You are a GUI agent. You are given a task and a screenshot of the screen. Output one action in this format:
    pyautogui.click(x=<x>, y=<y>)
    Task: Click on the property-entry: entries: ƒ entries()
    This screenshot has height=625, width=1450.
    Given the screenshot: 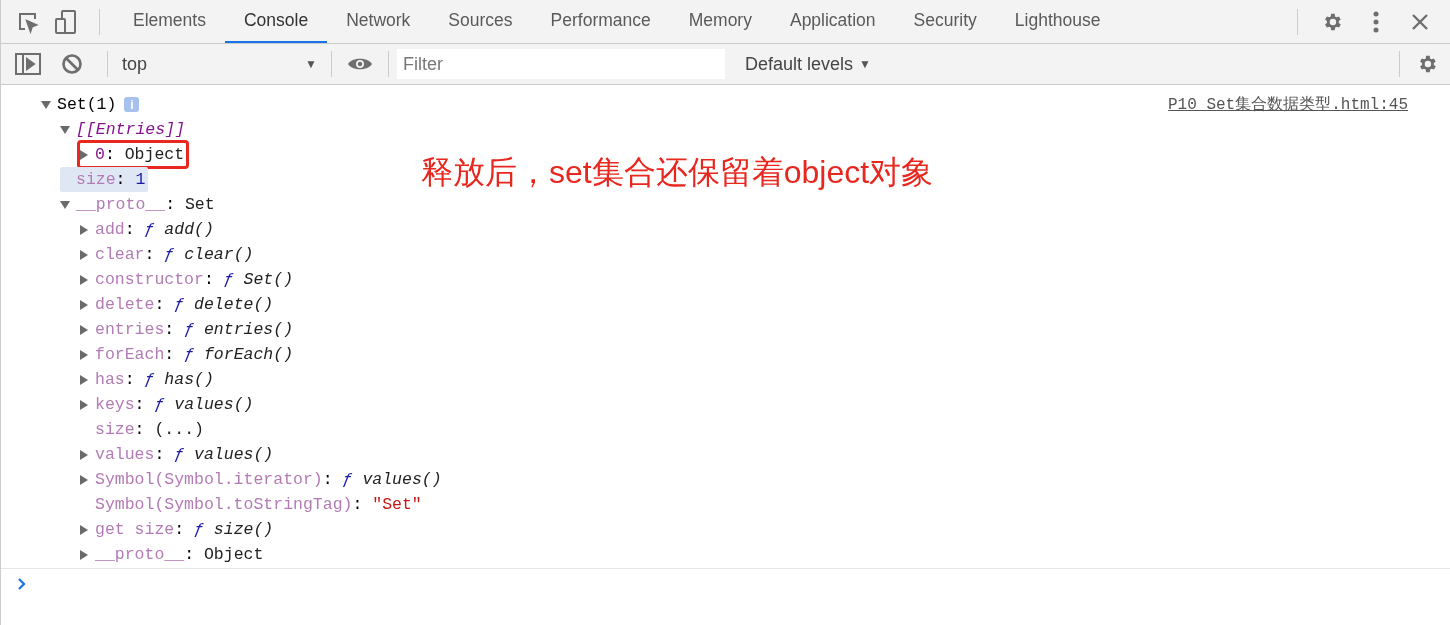 What is the action you would take?
    pyautogui.click(x=188, y=329)
    